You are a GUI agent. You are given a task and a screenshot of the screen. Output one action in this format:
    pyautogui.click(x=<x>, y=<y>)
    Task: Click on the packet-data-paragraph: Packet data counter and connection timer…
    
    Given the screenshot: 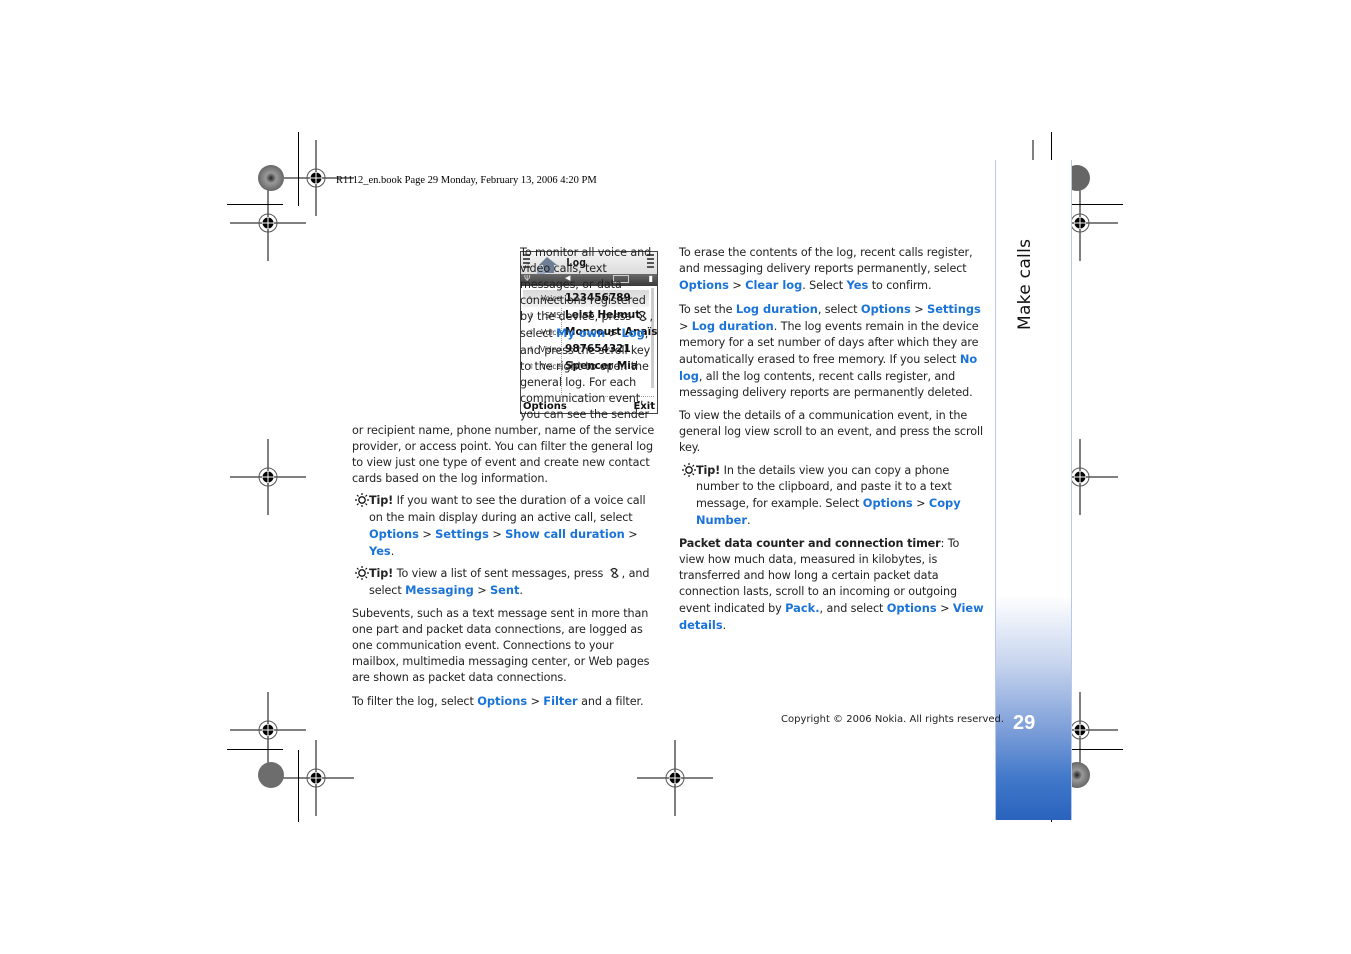 What is the action you would take?
    pyautogui.click(x=831, y=584)
    